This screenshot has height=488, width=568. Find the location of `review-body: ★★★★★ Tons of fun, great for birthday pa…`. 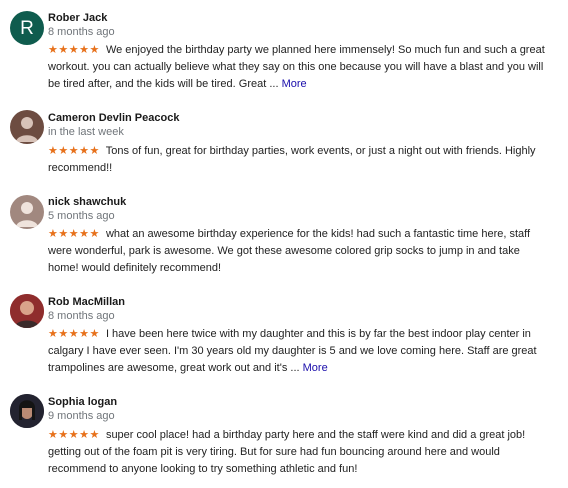

review-body: ★★★★★ Tons of fun, great for birthday pa… is located at coordinates (298, 160).